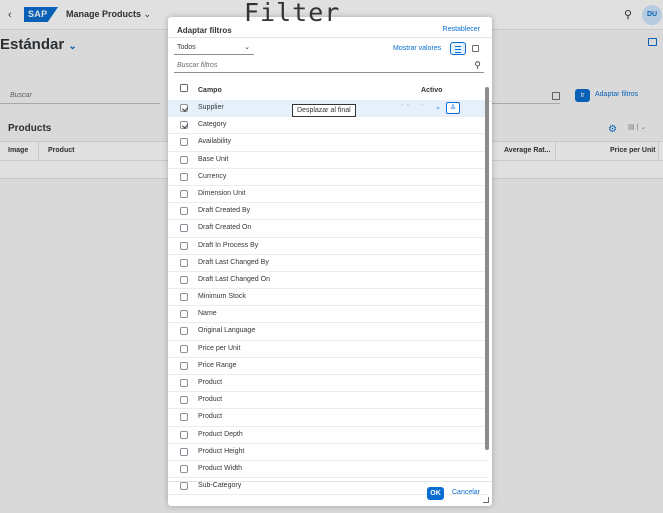  Describe the element at coordinates (225, 228) in the screenshot. I see `filter-label: Draft Created On` at that location.